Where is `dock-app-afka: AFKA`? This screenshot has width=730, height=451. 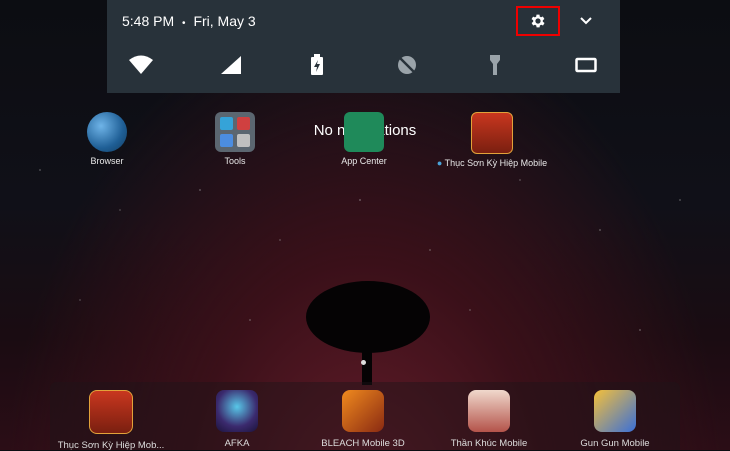 dock-app-afka: AFKA is located at coordinates (237, 419).